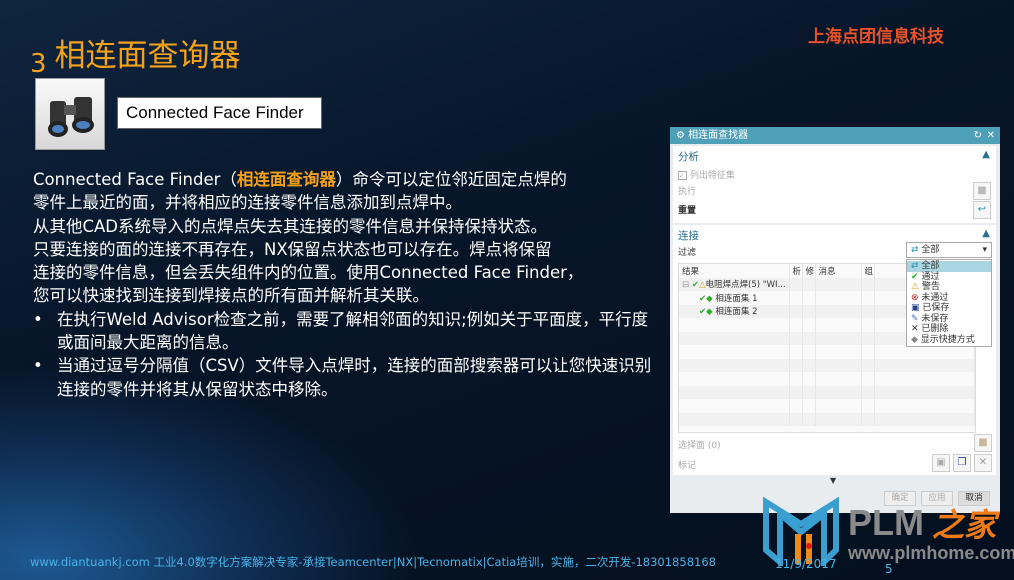  What do you see at coordinates (834, 184) in the screenshot?
I see `analysis-section: 分析 ▲ ✓ 列出特征集 执行 ■ 重置 ↩` at bounding box center [834, 184].